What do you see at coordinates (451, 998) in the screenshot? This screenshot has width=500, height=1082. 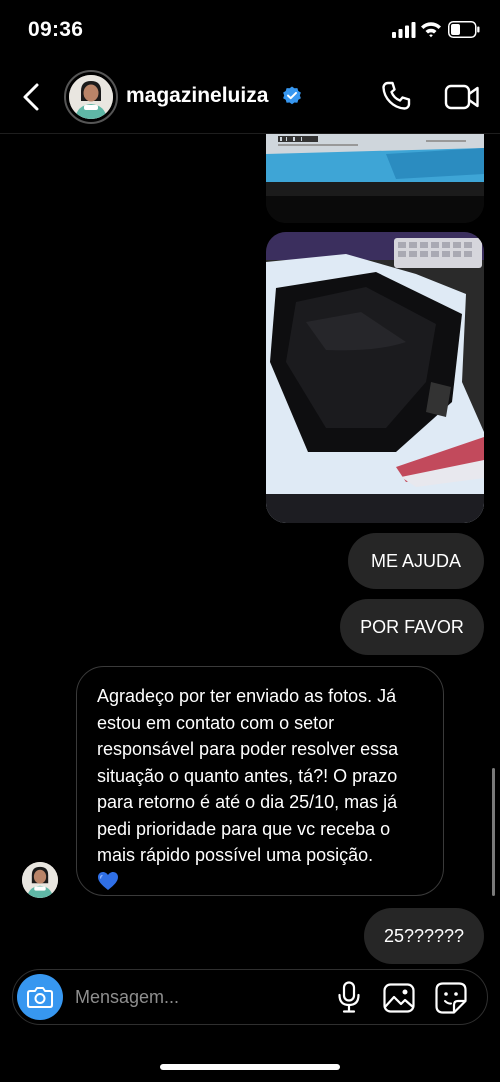 I see `sticker-icon` at bounding box center [451, 998].